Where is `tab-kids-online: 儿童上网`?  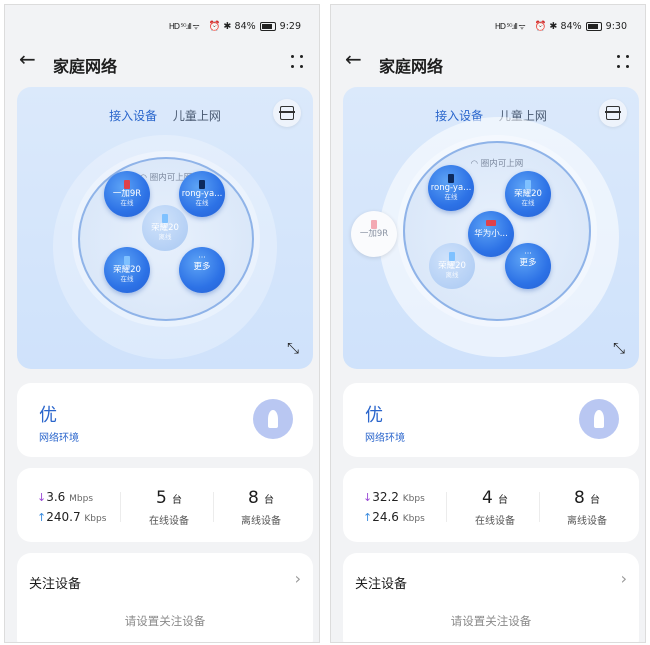
tab-kids-online: 儿童上网 is located at coordinates (197, 116).